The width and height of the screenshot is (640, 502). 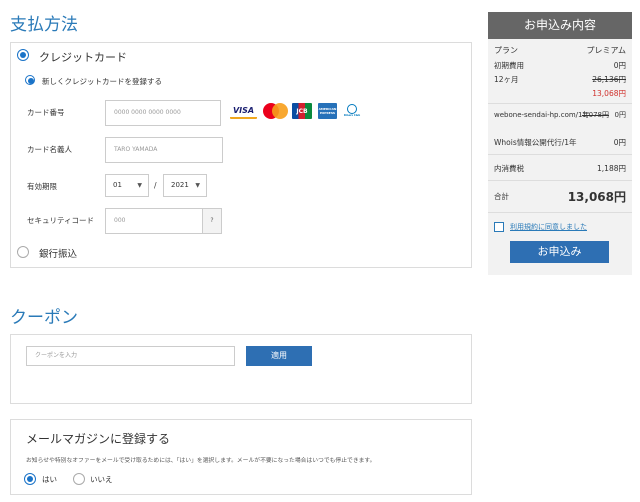 What do you see at coordinates (506, 79) in the screenshot?
I see `summary-months-label: 12ヶ月` at bounding box center [506, 79].